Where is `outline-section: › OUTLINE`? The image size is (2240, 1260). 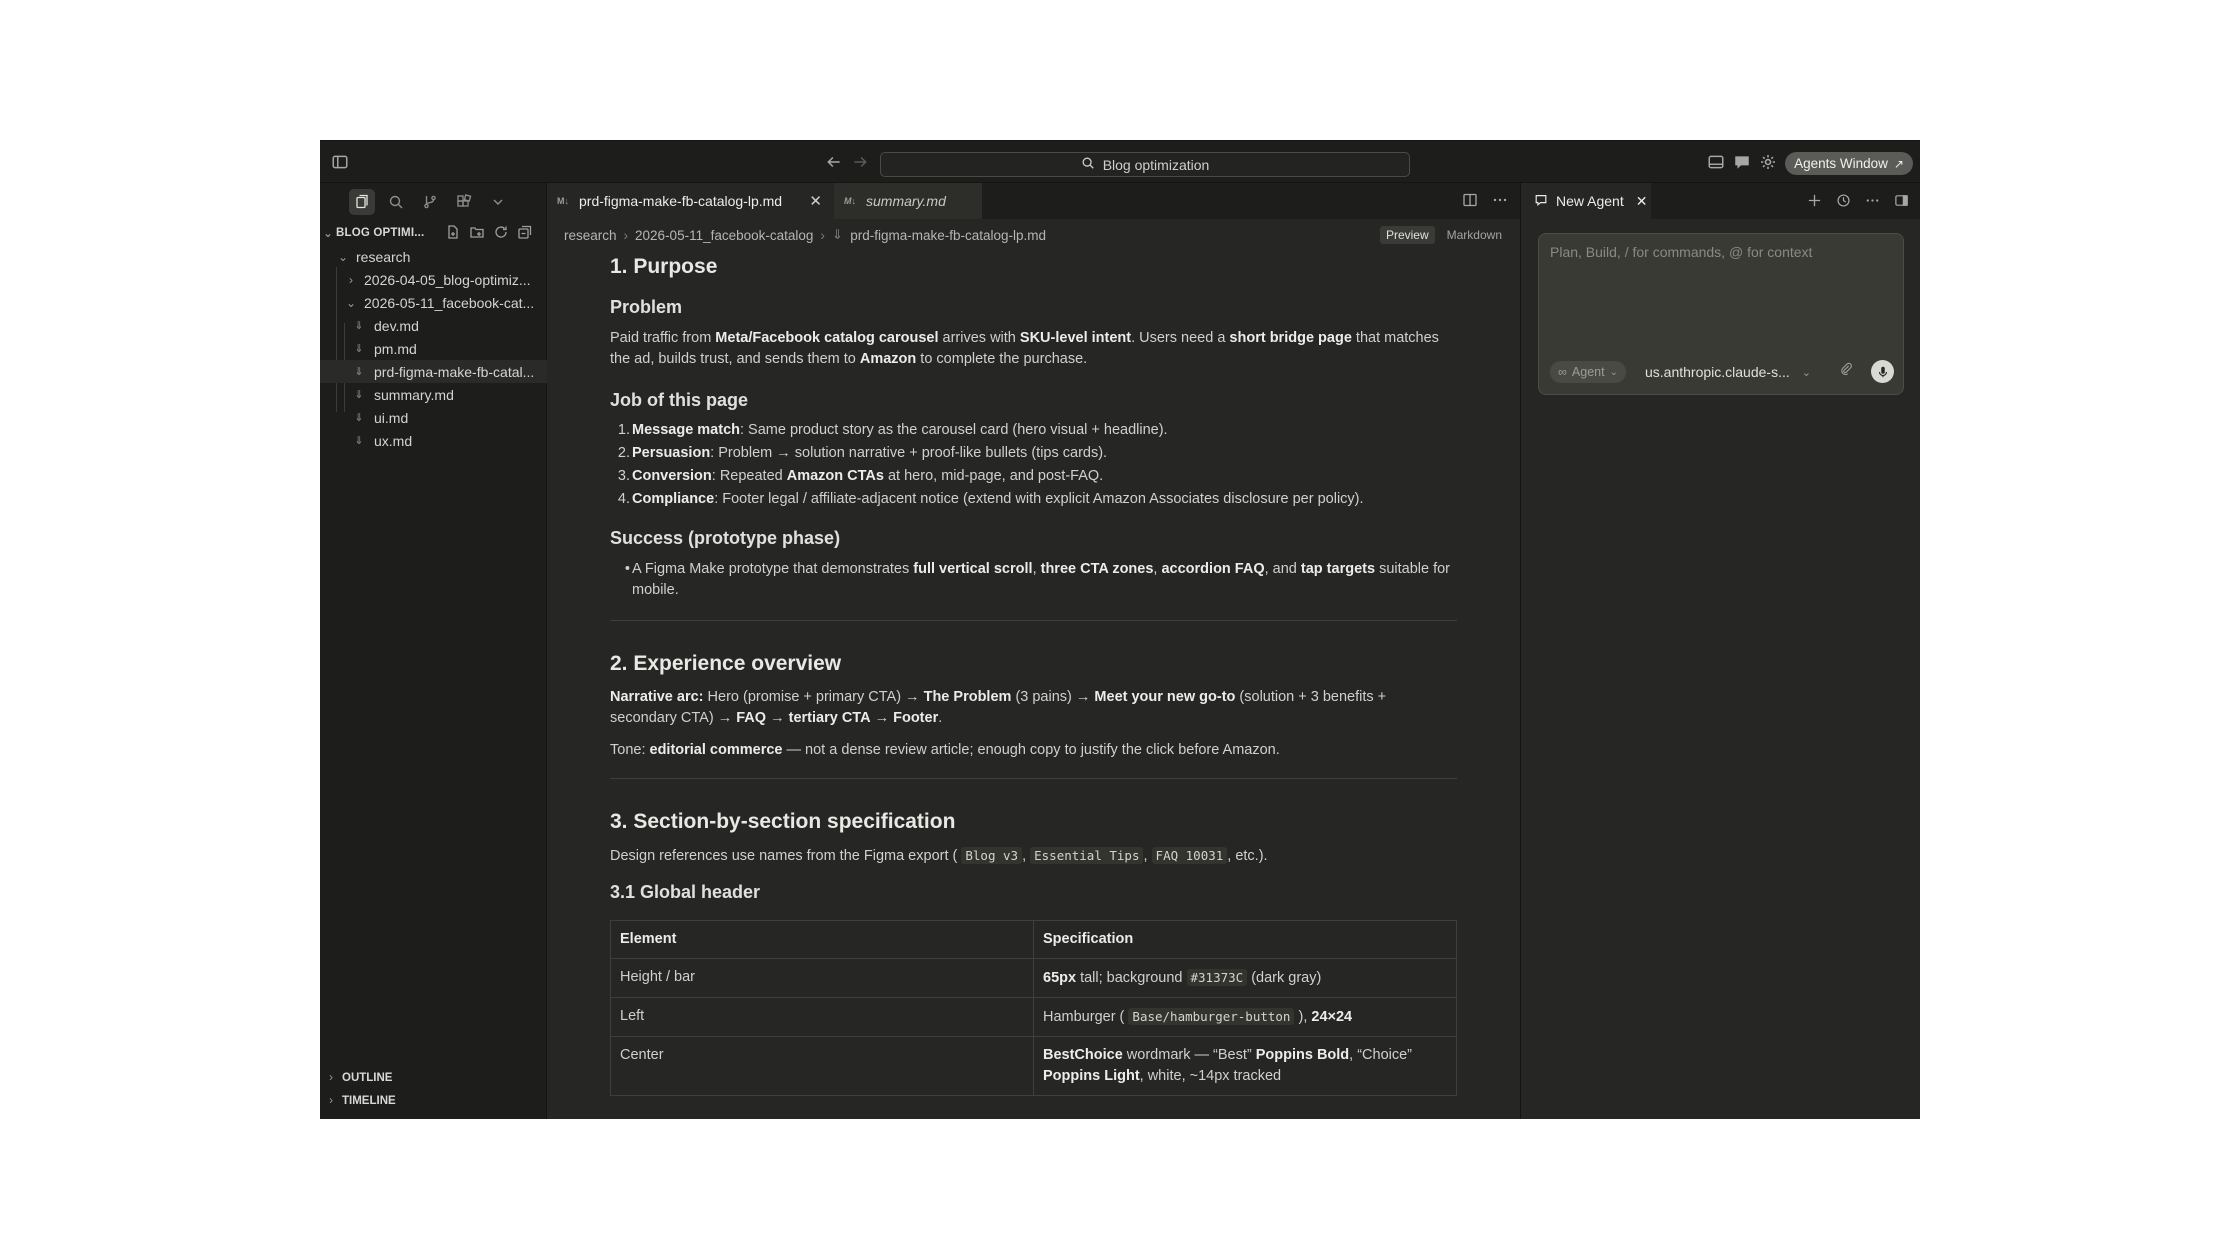 outline-section: › OUTLINE is located at coordinates (433, 1078).